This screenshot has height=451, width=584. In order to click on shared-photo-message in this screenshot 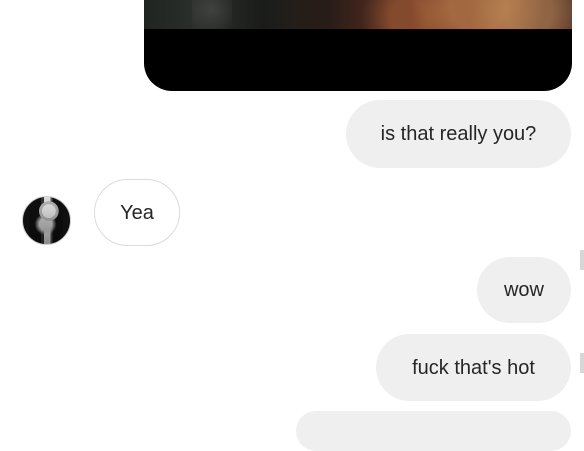, I will do `click(358, 45)`.